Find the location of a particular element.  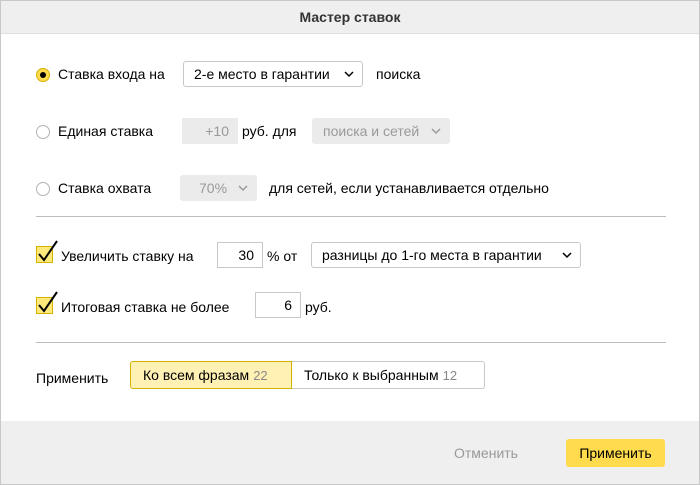

cancel-button: Отменить is located at coordinates (486, 453).